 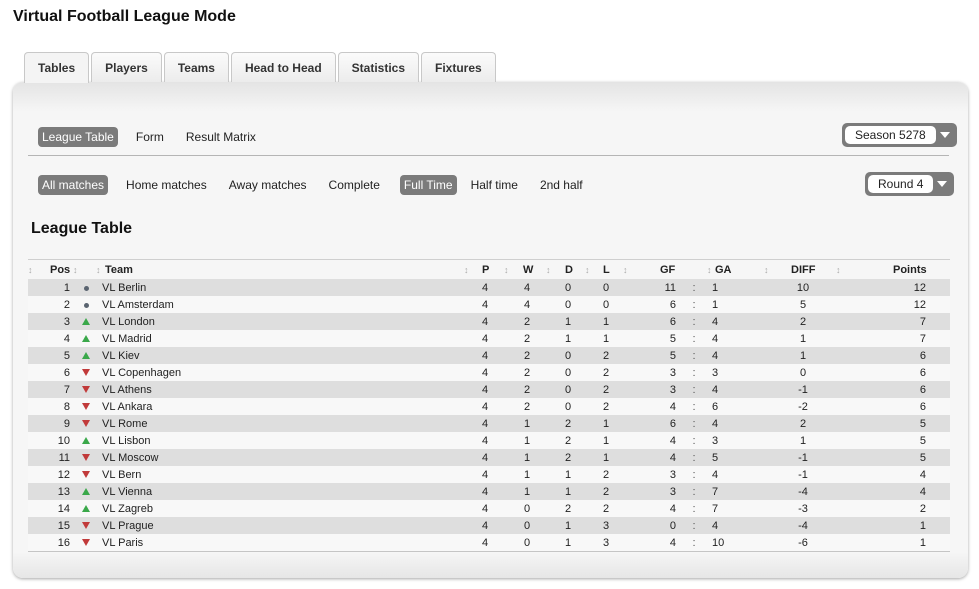 What do you see at coordinates (428, 185) in the screenshot?
I see `filter-full-time: Full Time` at bounding box center [428, 185].